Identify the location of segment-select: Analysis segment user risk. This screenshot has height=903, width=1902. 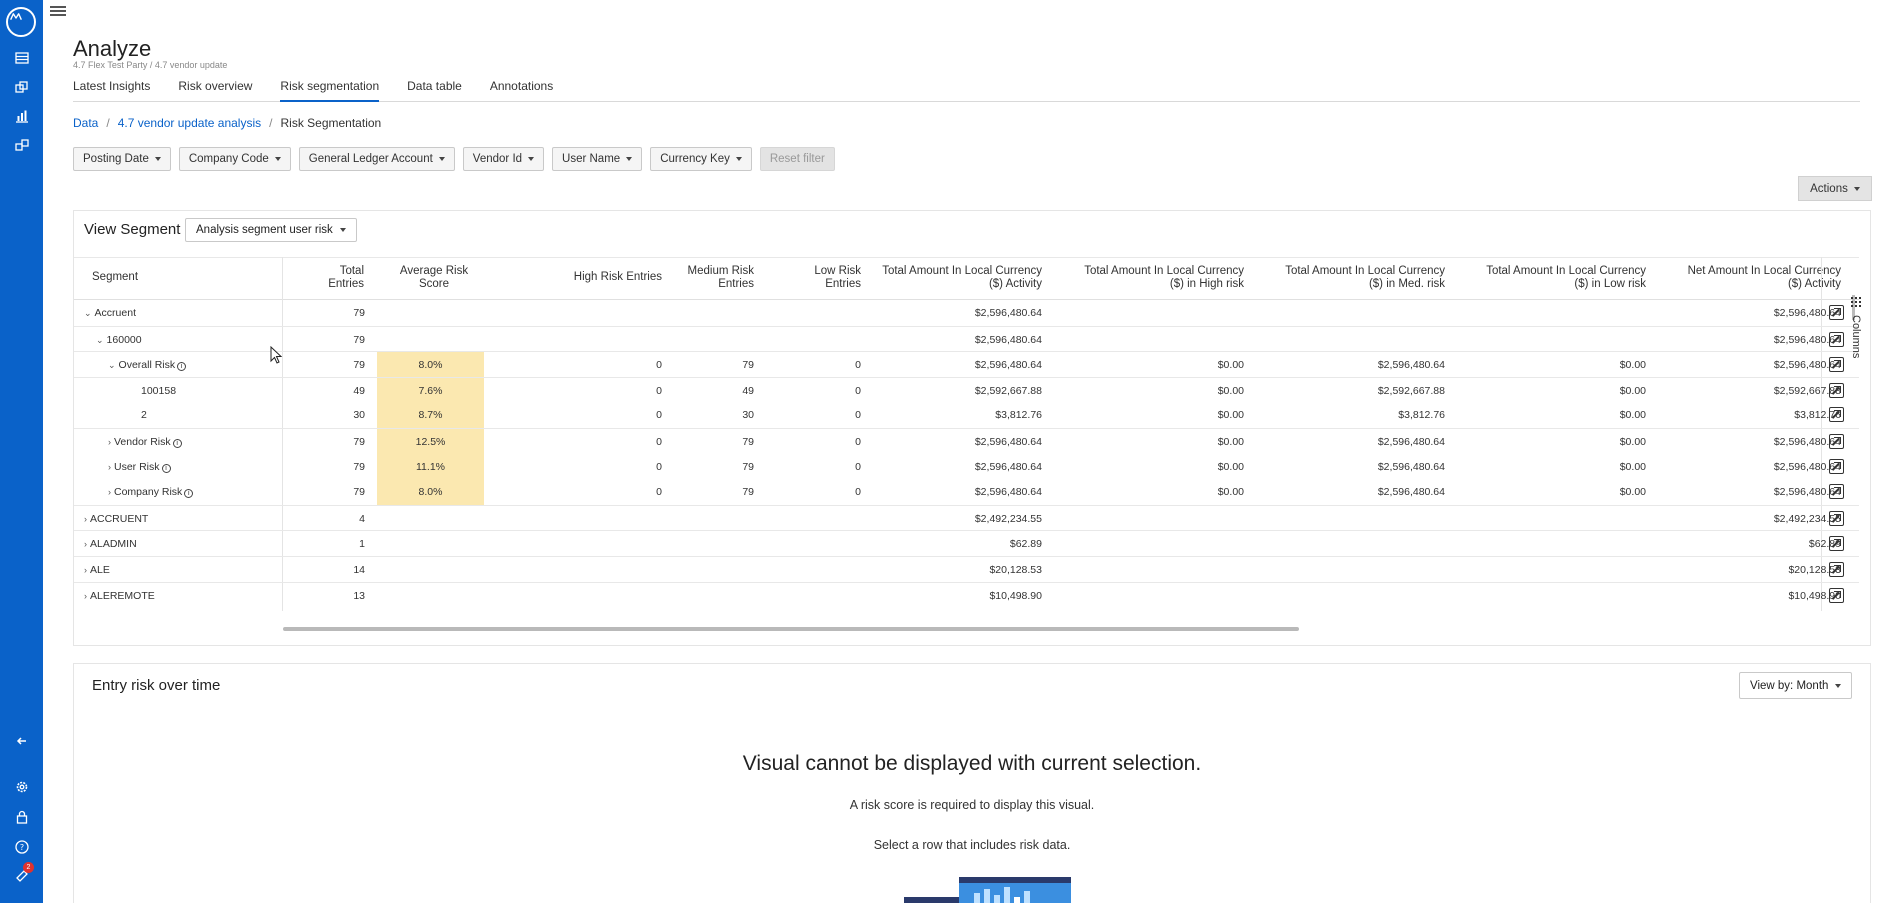
(271, 230).